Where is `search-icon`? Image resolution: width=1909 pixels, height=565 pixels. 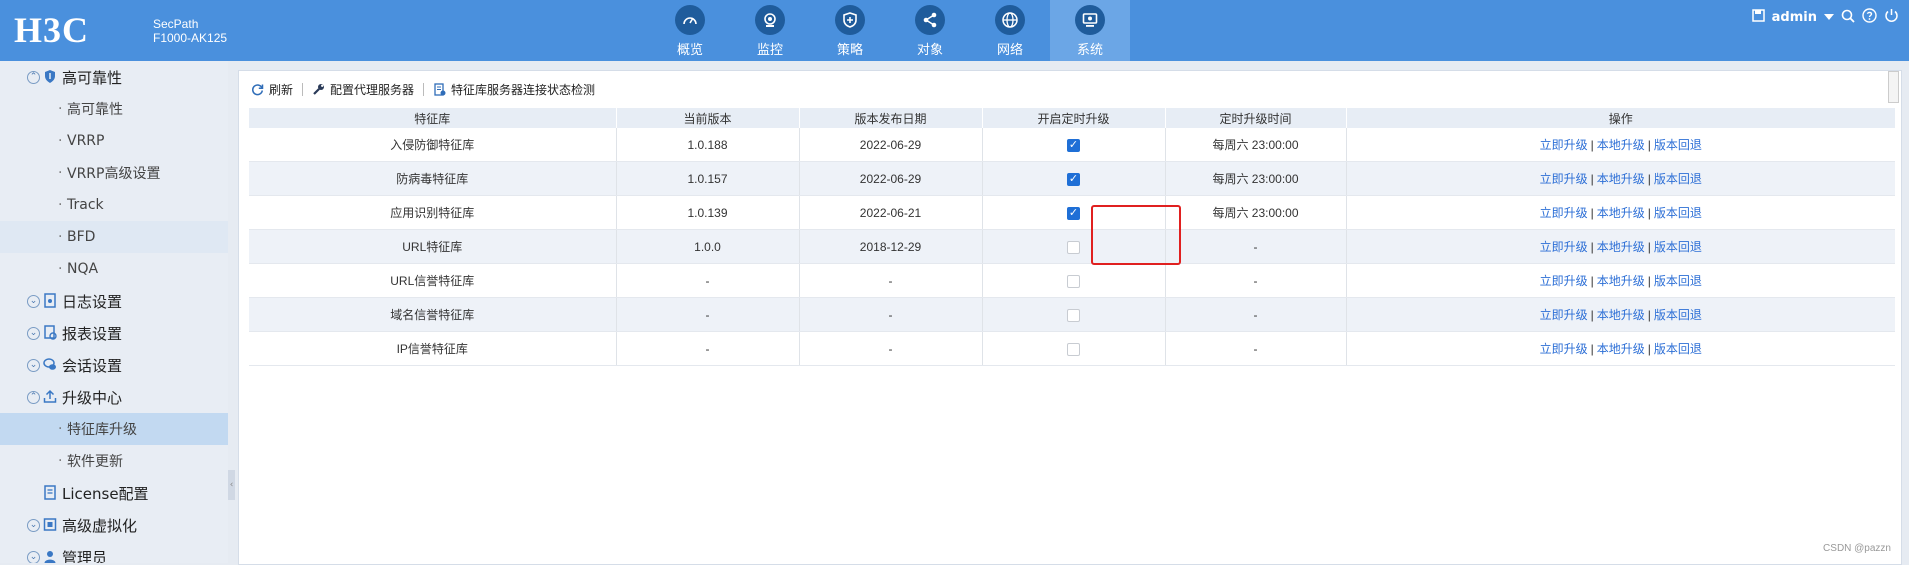
search-icon is located at coordinates (1848, 18).